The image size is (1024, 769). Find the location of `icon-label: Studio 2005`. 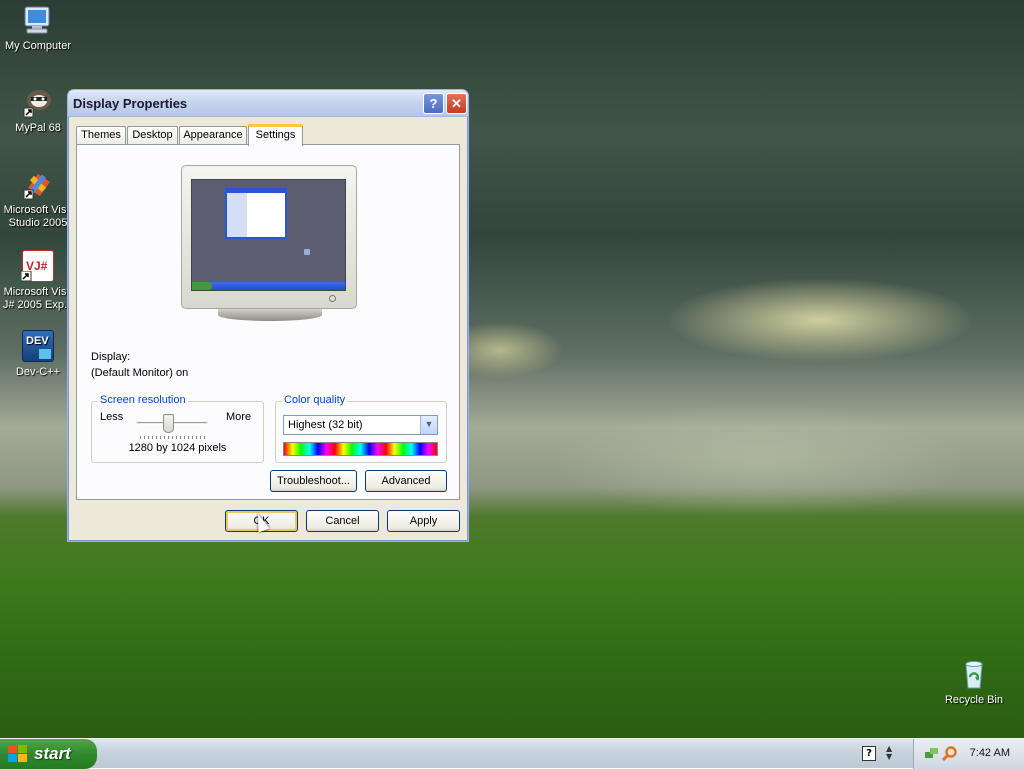

icon-label: Studio 2005 is located at coordinates (38, 223).